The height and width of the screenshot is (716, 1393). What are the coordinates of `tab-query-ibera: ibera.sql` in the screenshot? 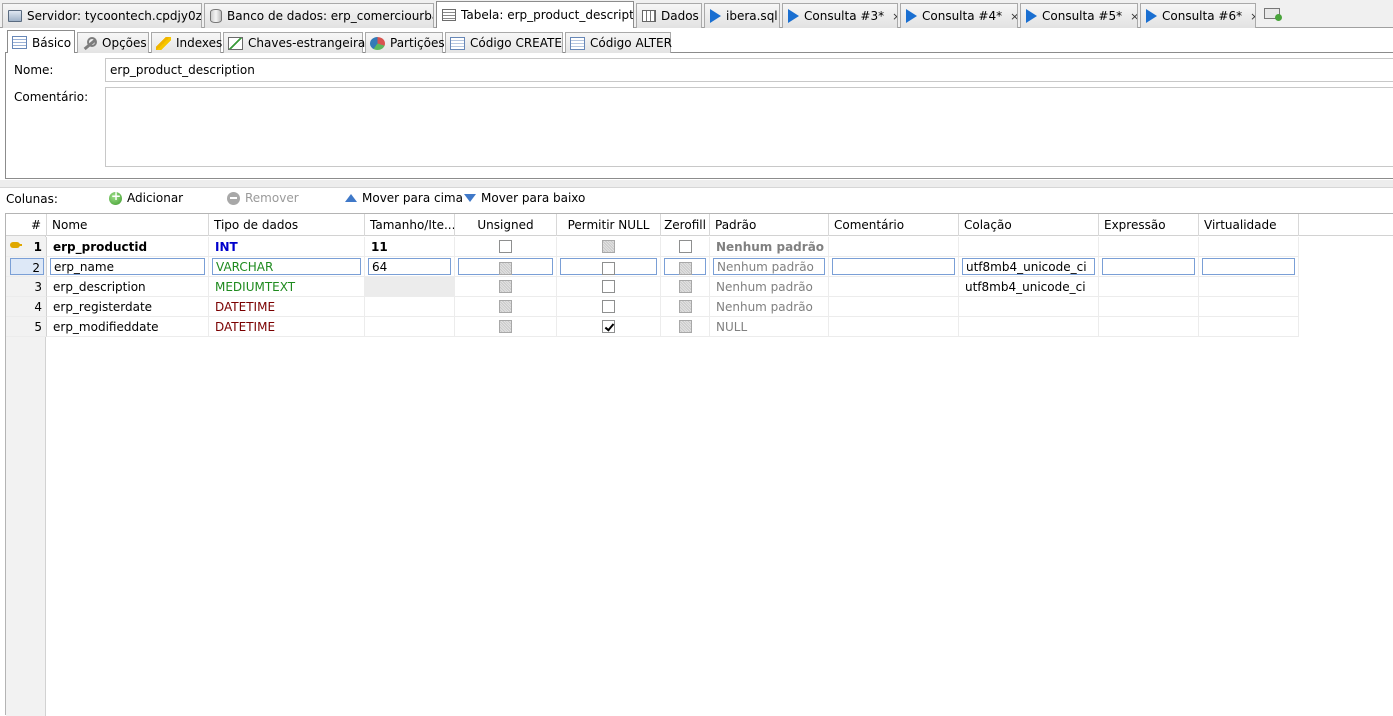 It's located at (742, 15).